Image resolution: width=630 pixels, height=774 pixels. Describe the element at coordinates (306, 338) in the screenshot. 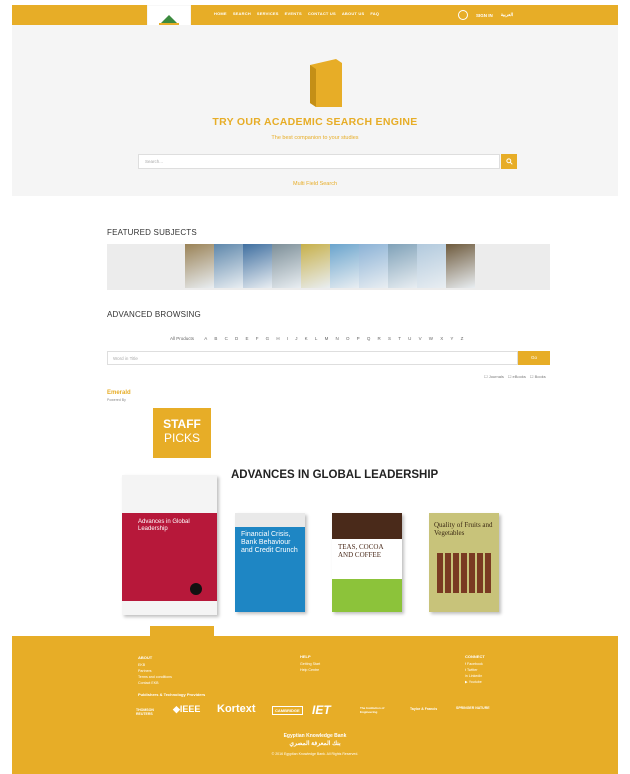

I see `letter-k: K` at that location.